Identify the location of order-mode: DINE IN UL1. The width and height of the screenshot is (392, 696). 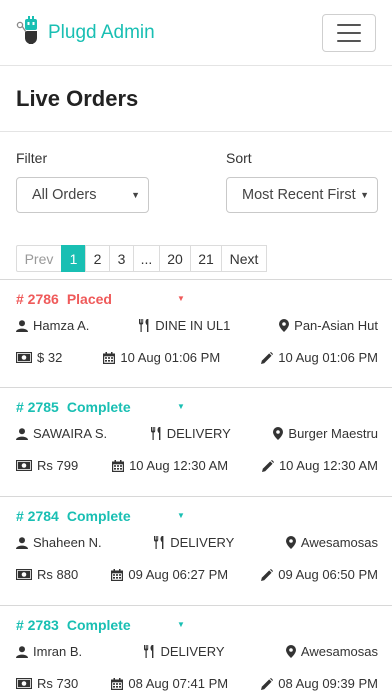
(184, 325).